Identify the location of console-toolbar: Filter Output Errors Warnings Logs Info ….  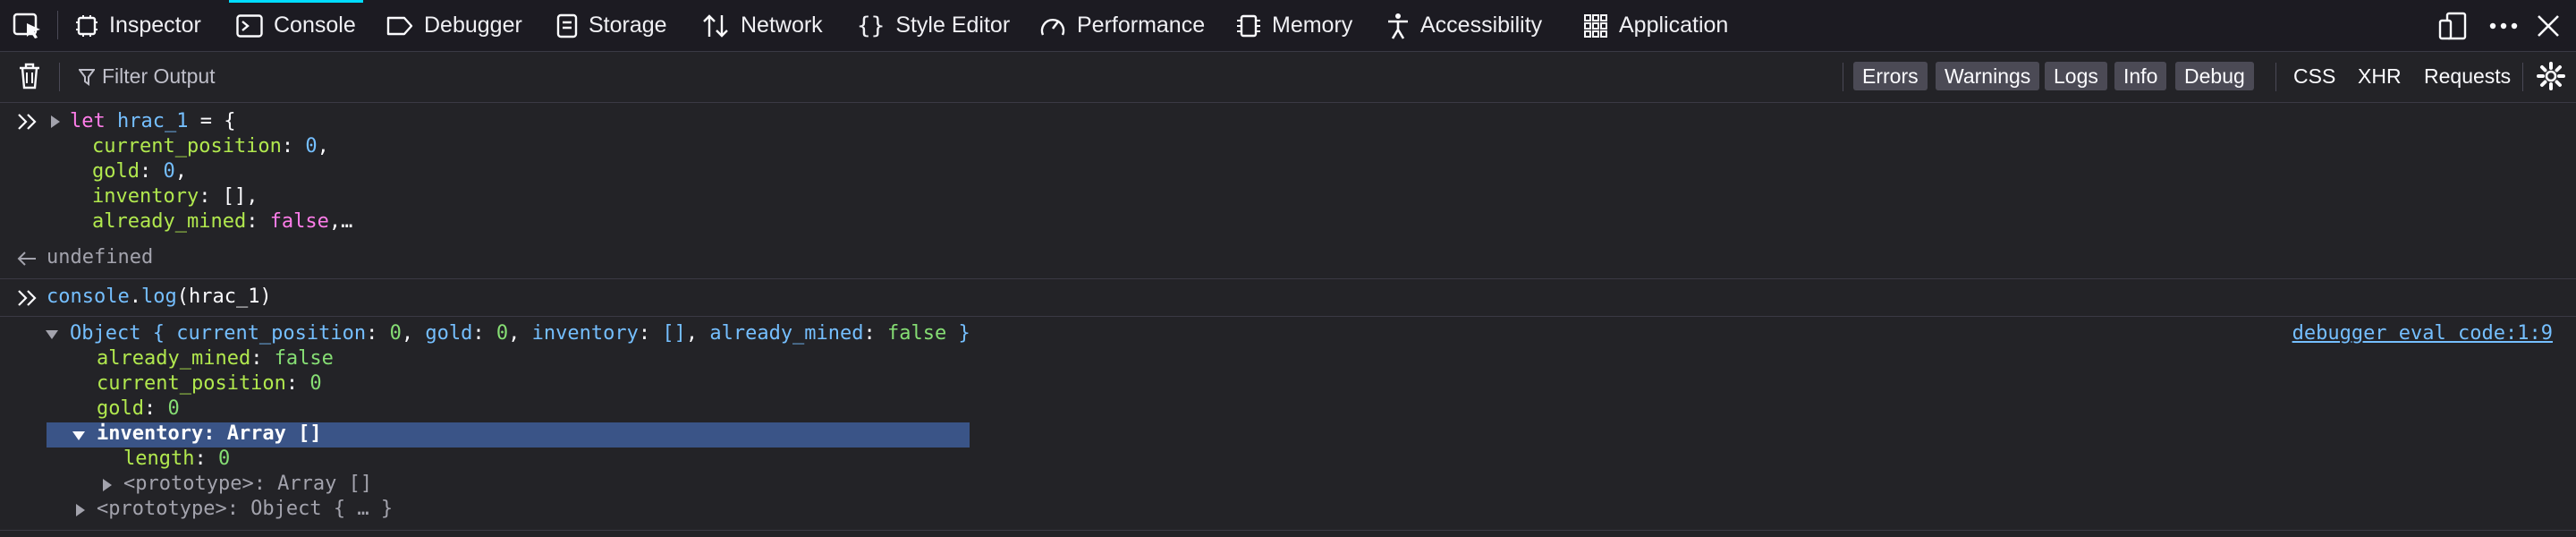
(1288, 77).